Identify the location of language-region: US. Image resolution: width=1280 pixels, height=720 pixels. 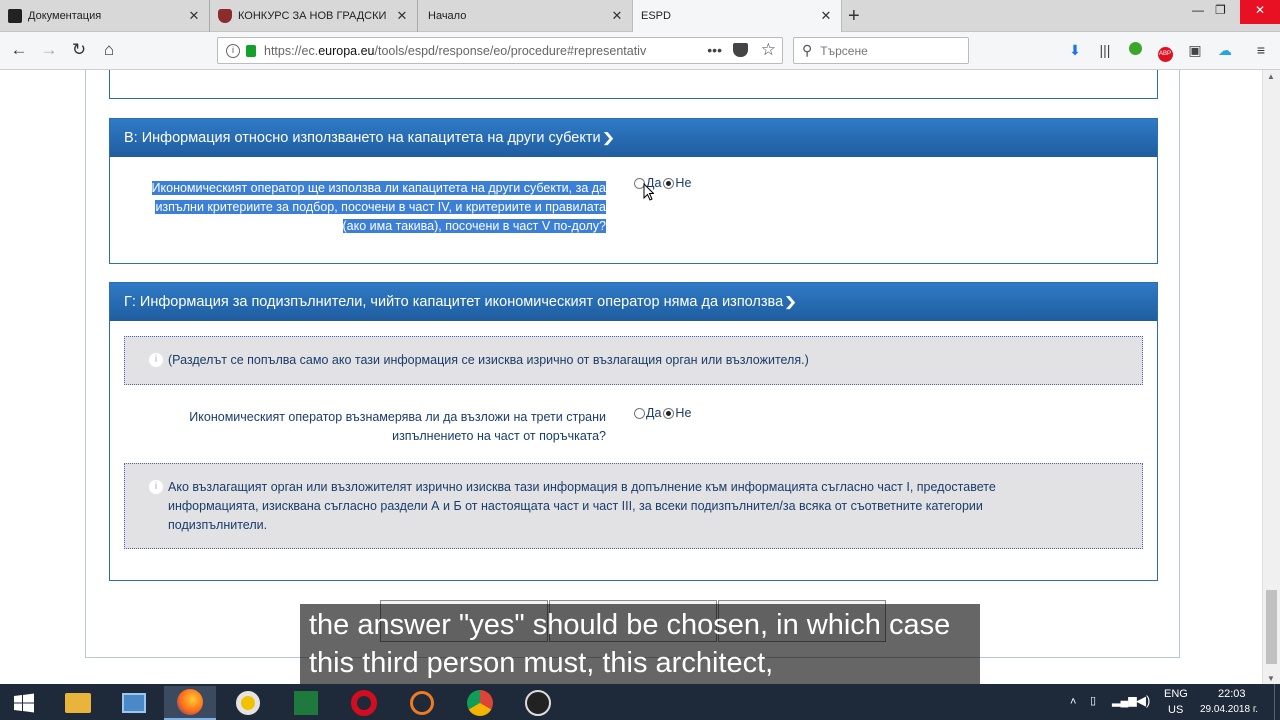
(1175, 710).